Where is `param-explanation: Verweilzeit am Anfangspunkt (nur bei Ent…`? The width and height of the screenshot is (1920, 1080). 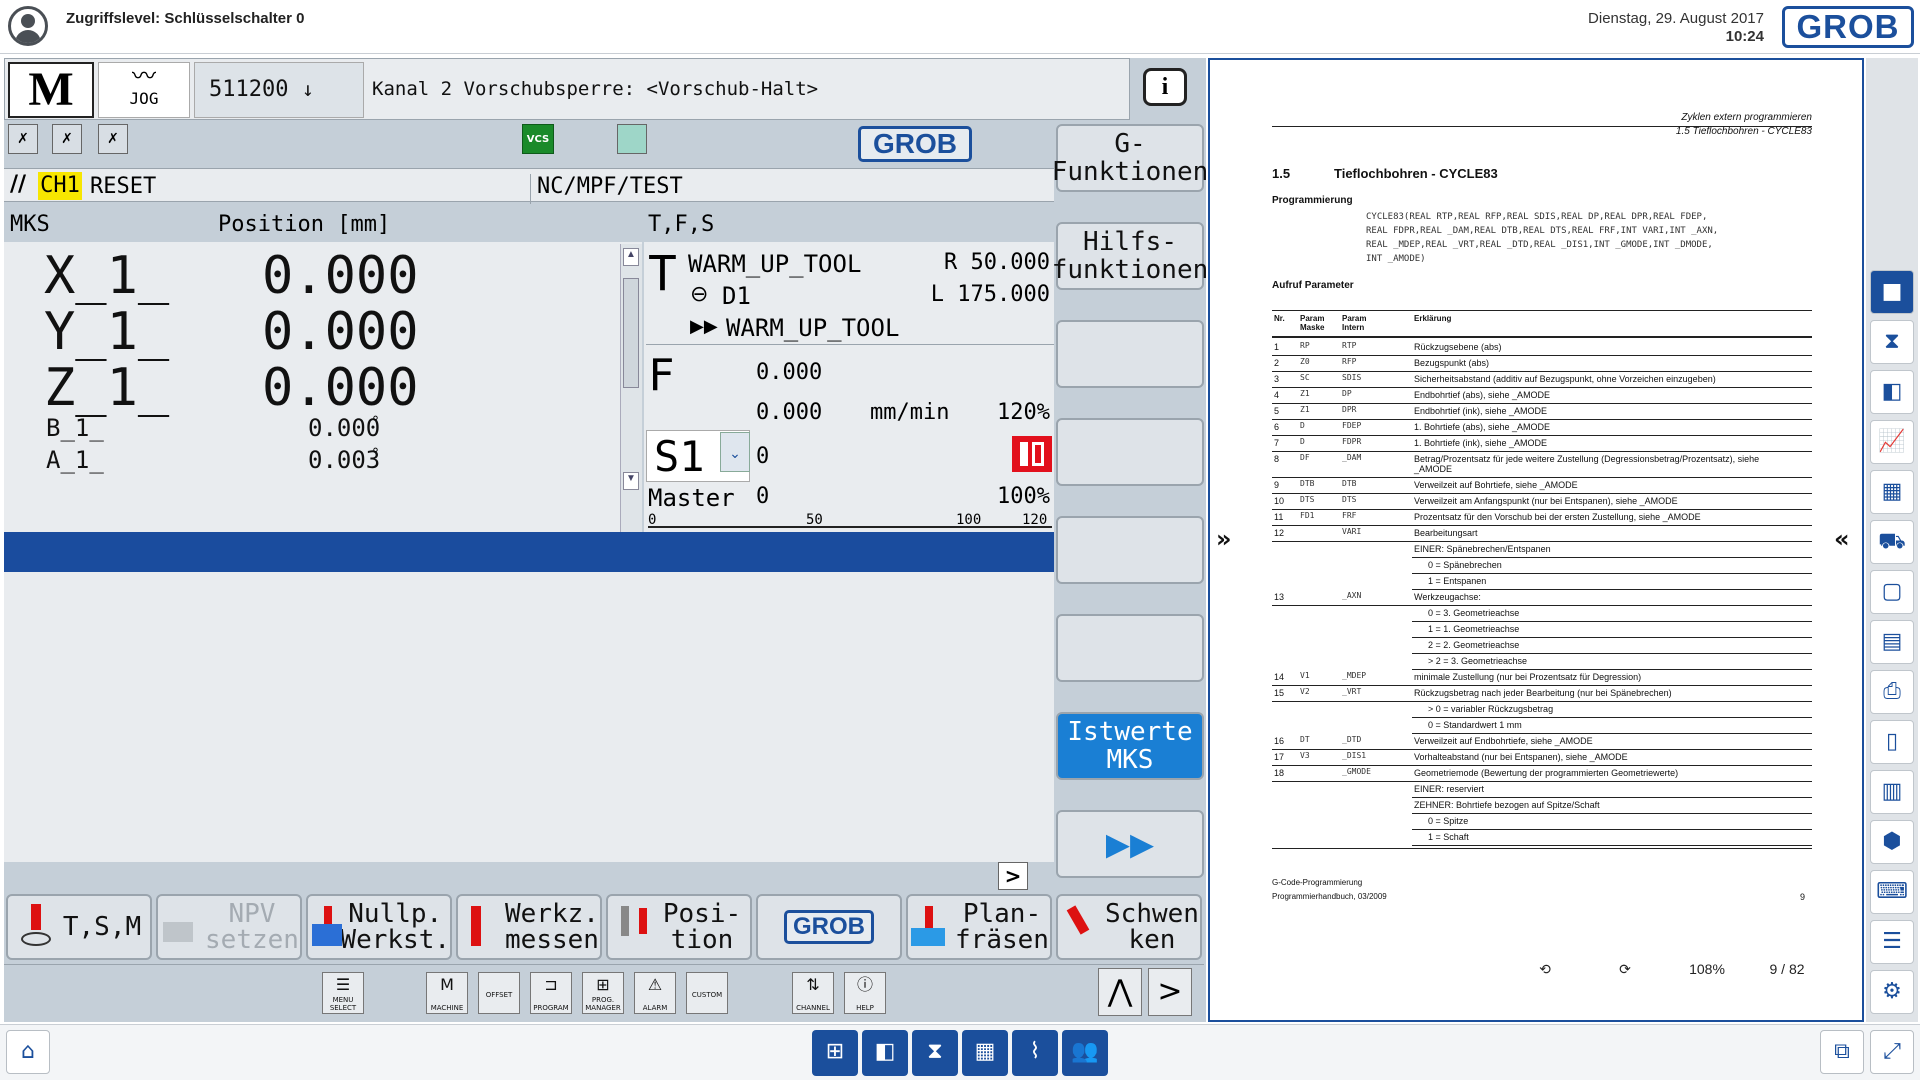 param-explanation: Verweilzeit am Anfangspunkt (nur bei Ent… is located at coordinates (1546, 501).